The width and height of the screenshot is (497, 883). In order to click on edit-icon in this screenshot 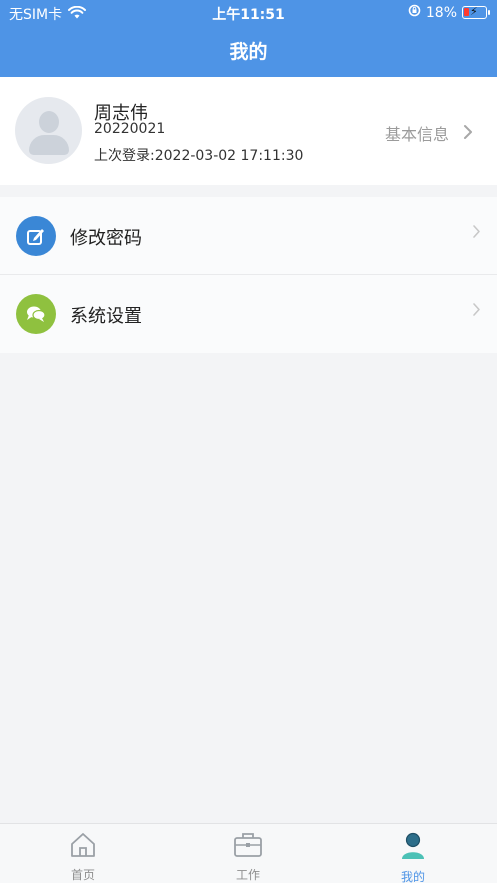, I will do `click(36, 236)`.